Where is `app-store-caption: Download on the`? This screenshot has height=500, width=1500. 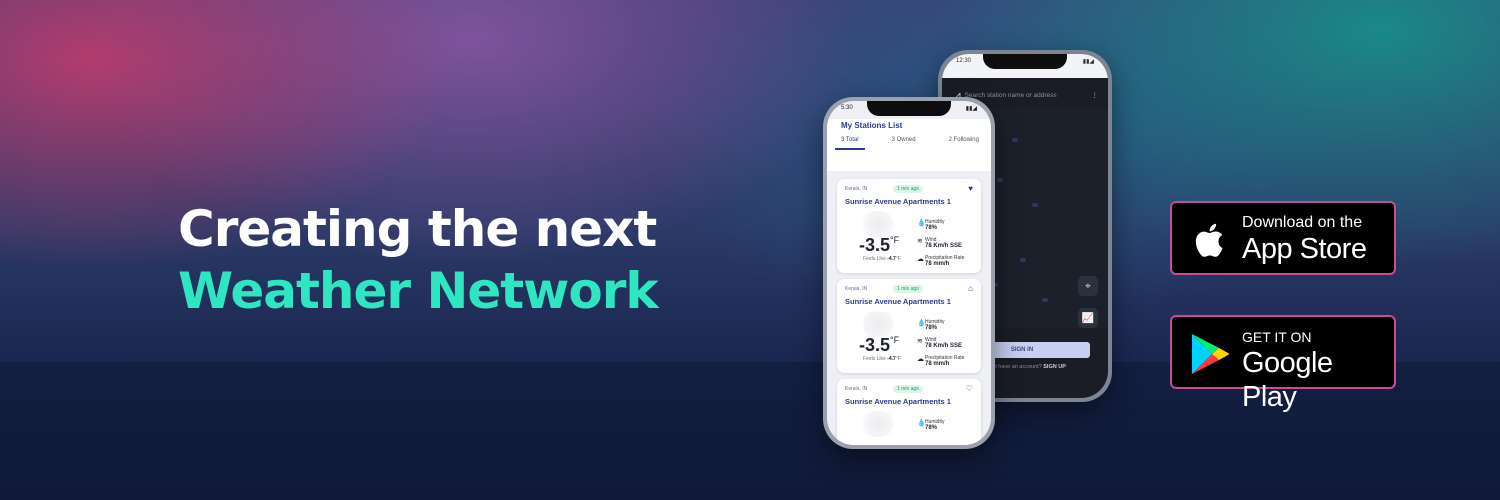
app-store-caption: Download on the is located at coordinates (1302, 222).